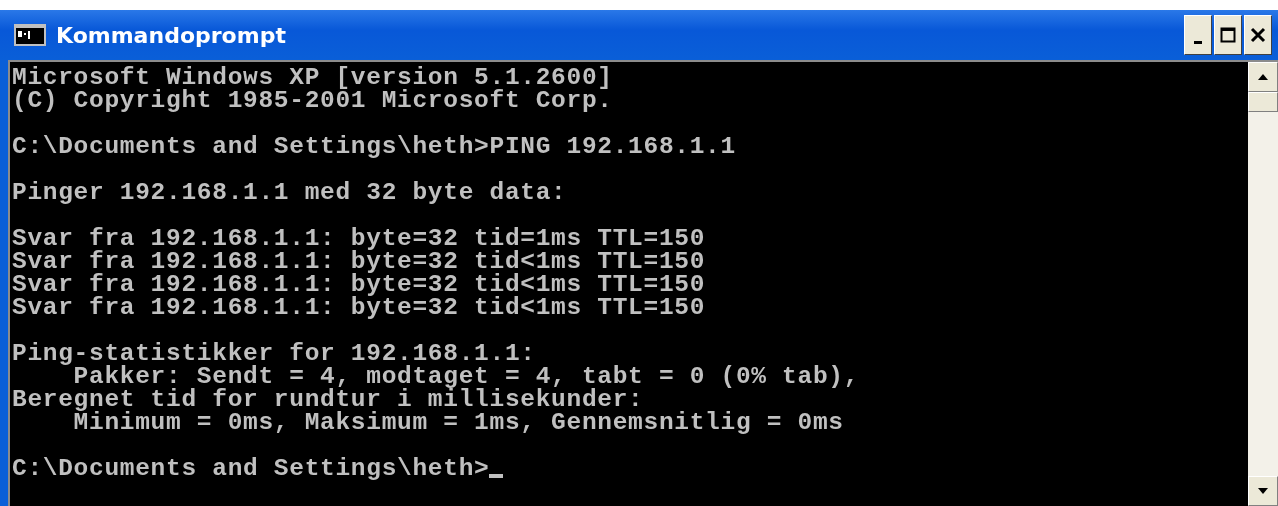  Describe the element at coordinates (374, 146) in the screenshot. I see `console-line: C:\Documents and Settings\heth>PING 192.168.1.1` at that location.